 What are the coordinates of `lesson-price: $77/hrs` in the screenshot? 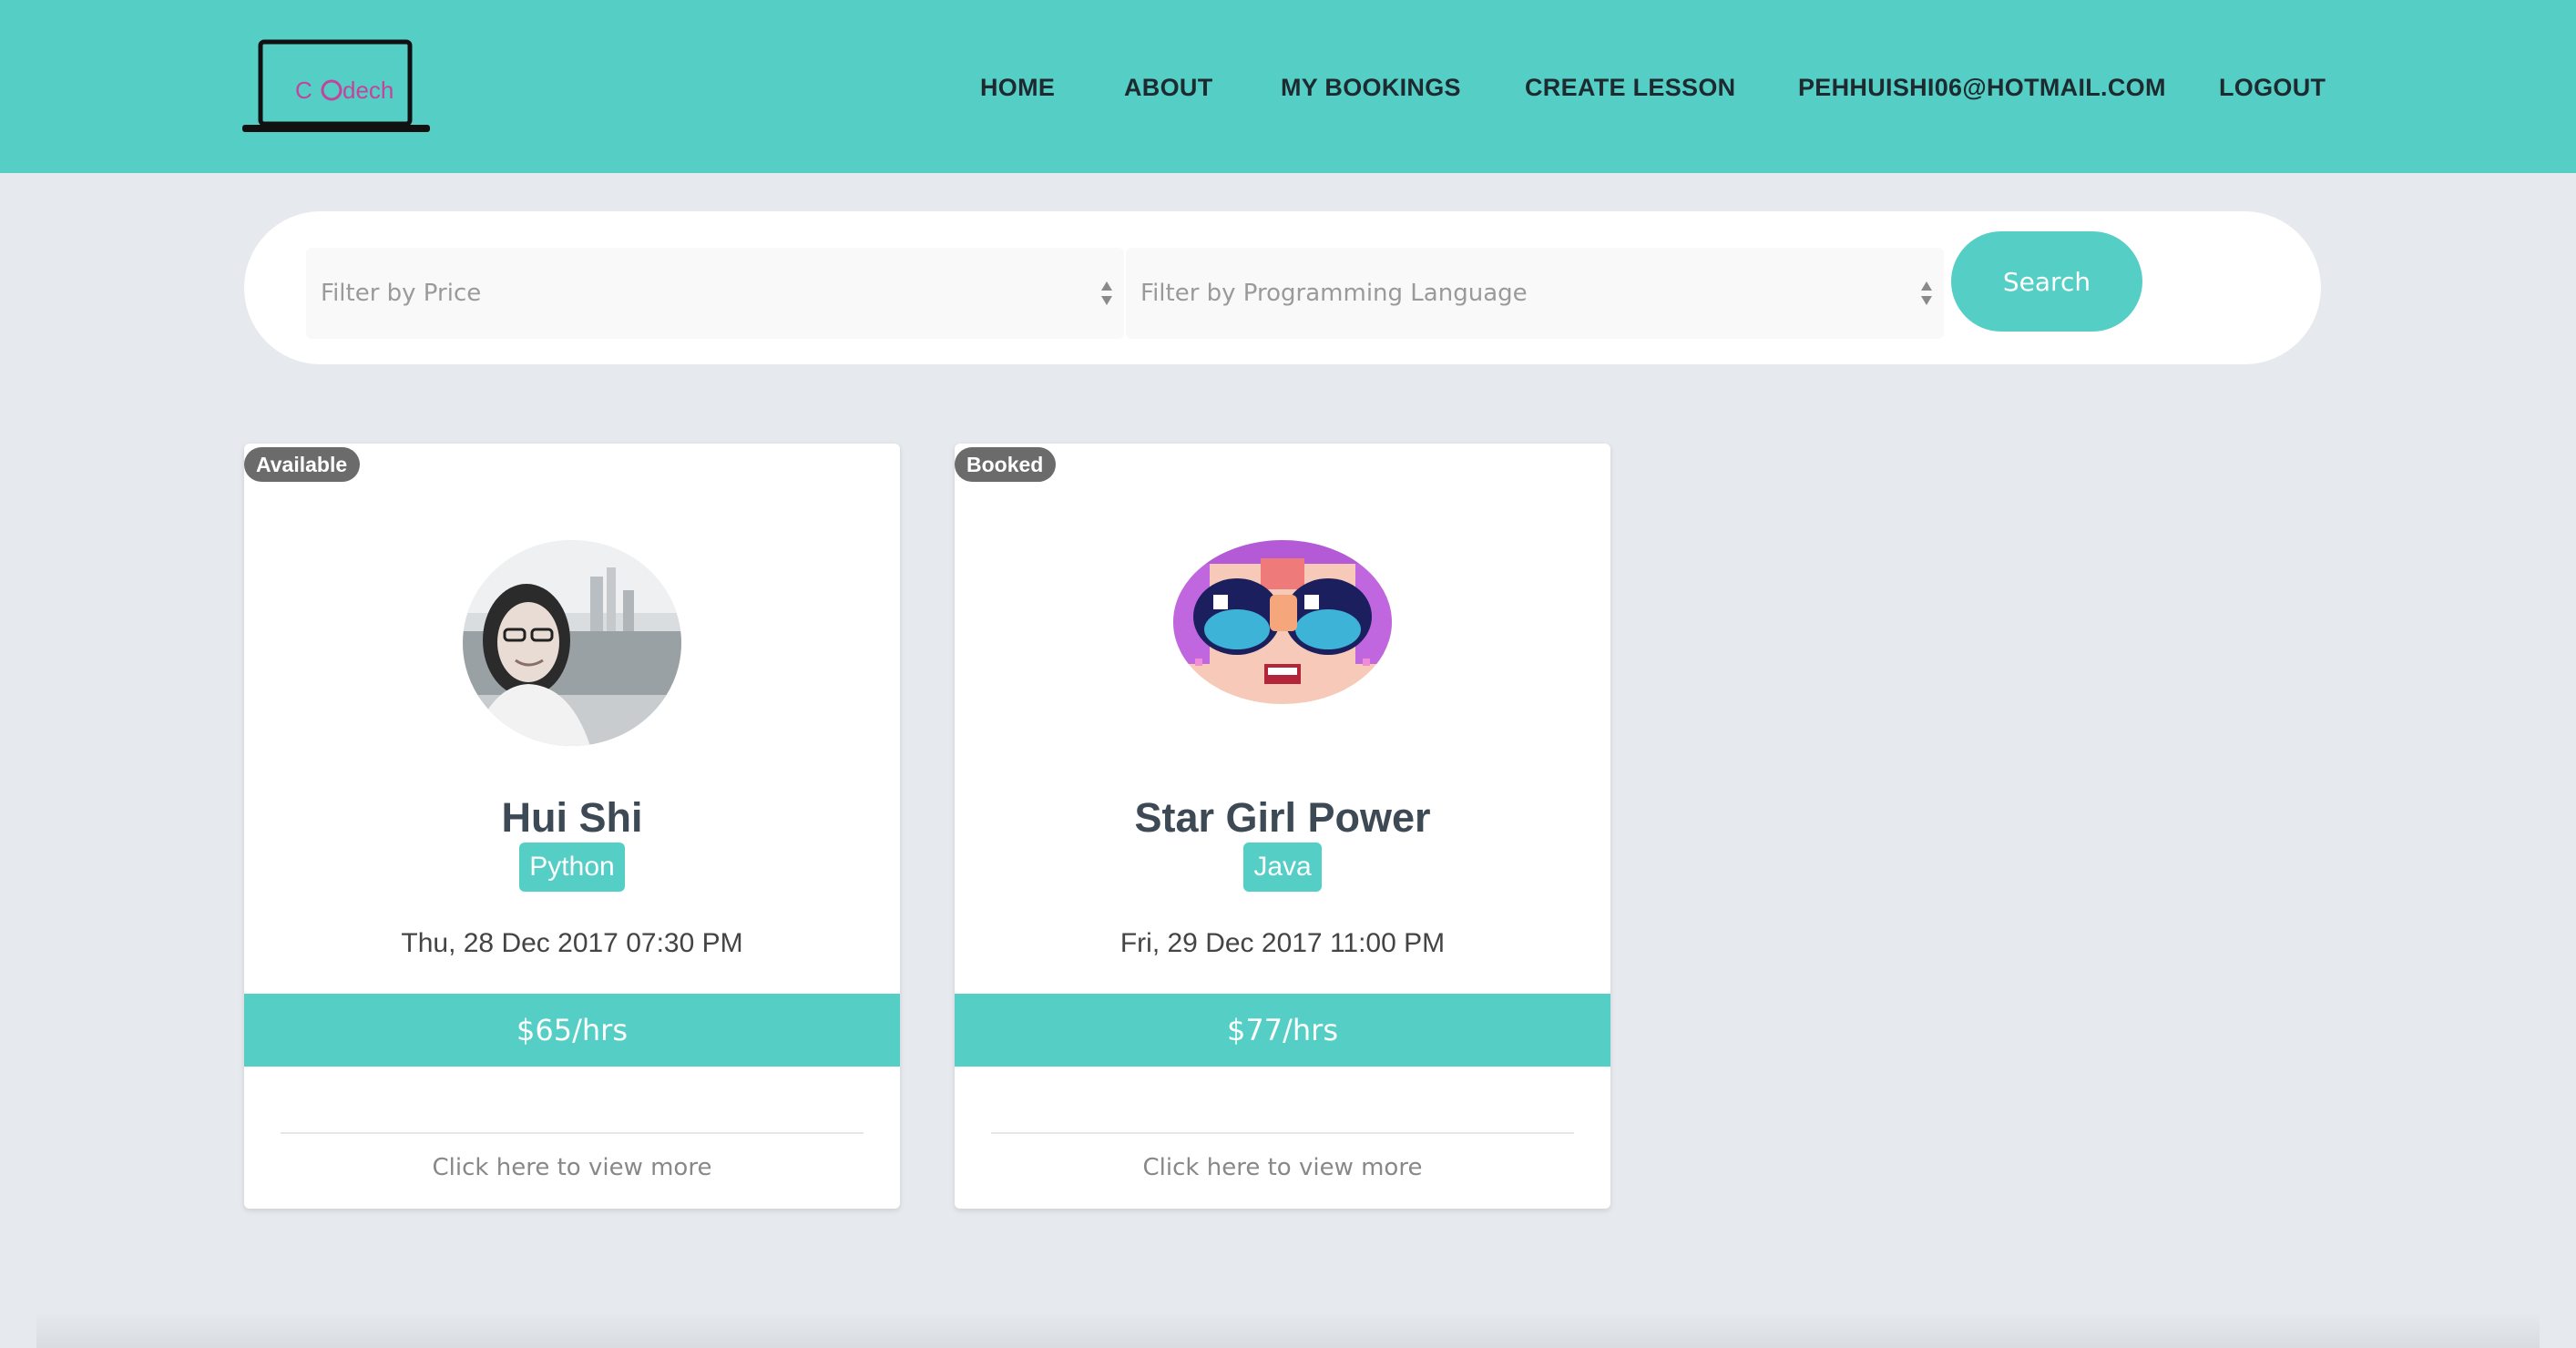 It's located at (1282, 1030).